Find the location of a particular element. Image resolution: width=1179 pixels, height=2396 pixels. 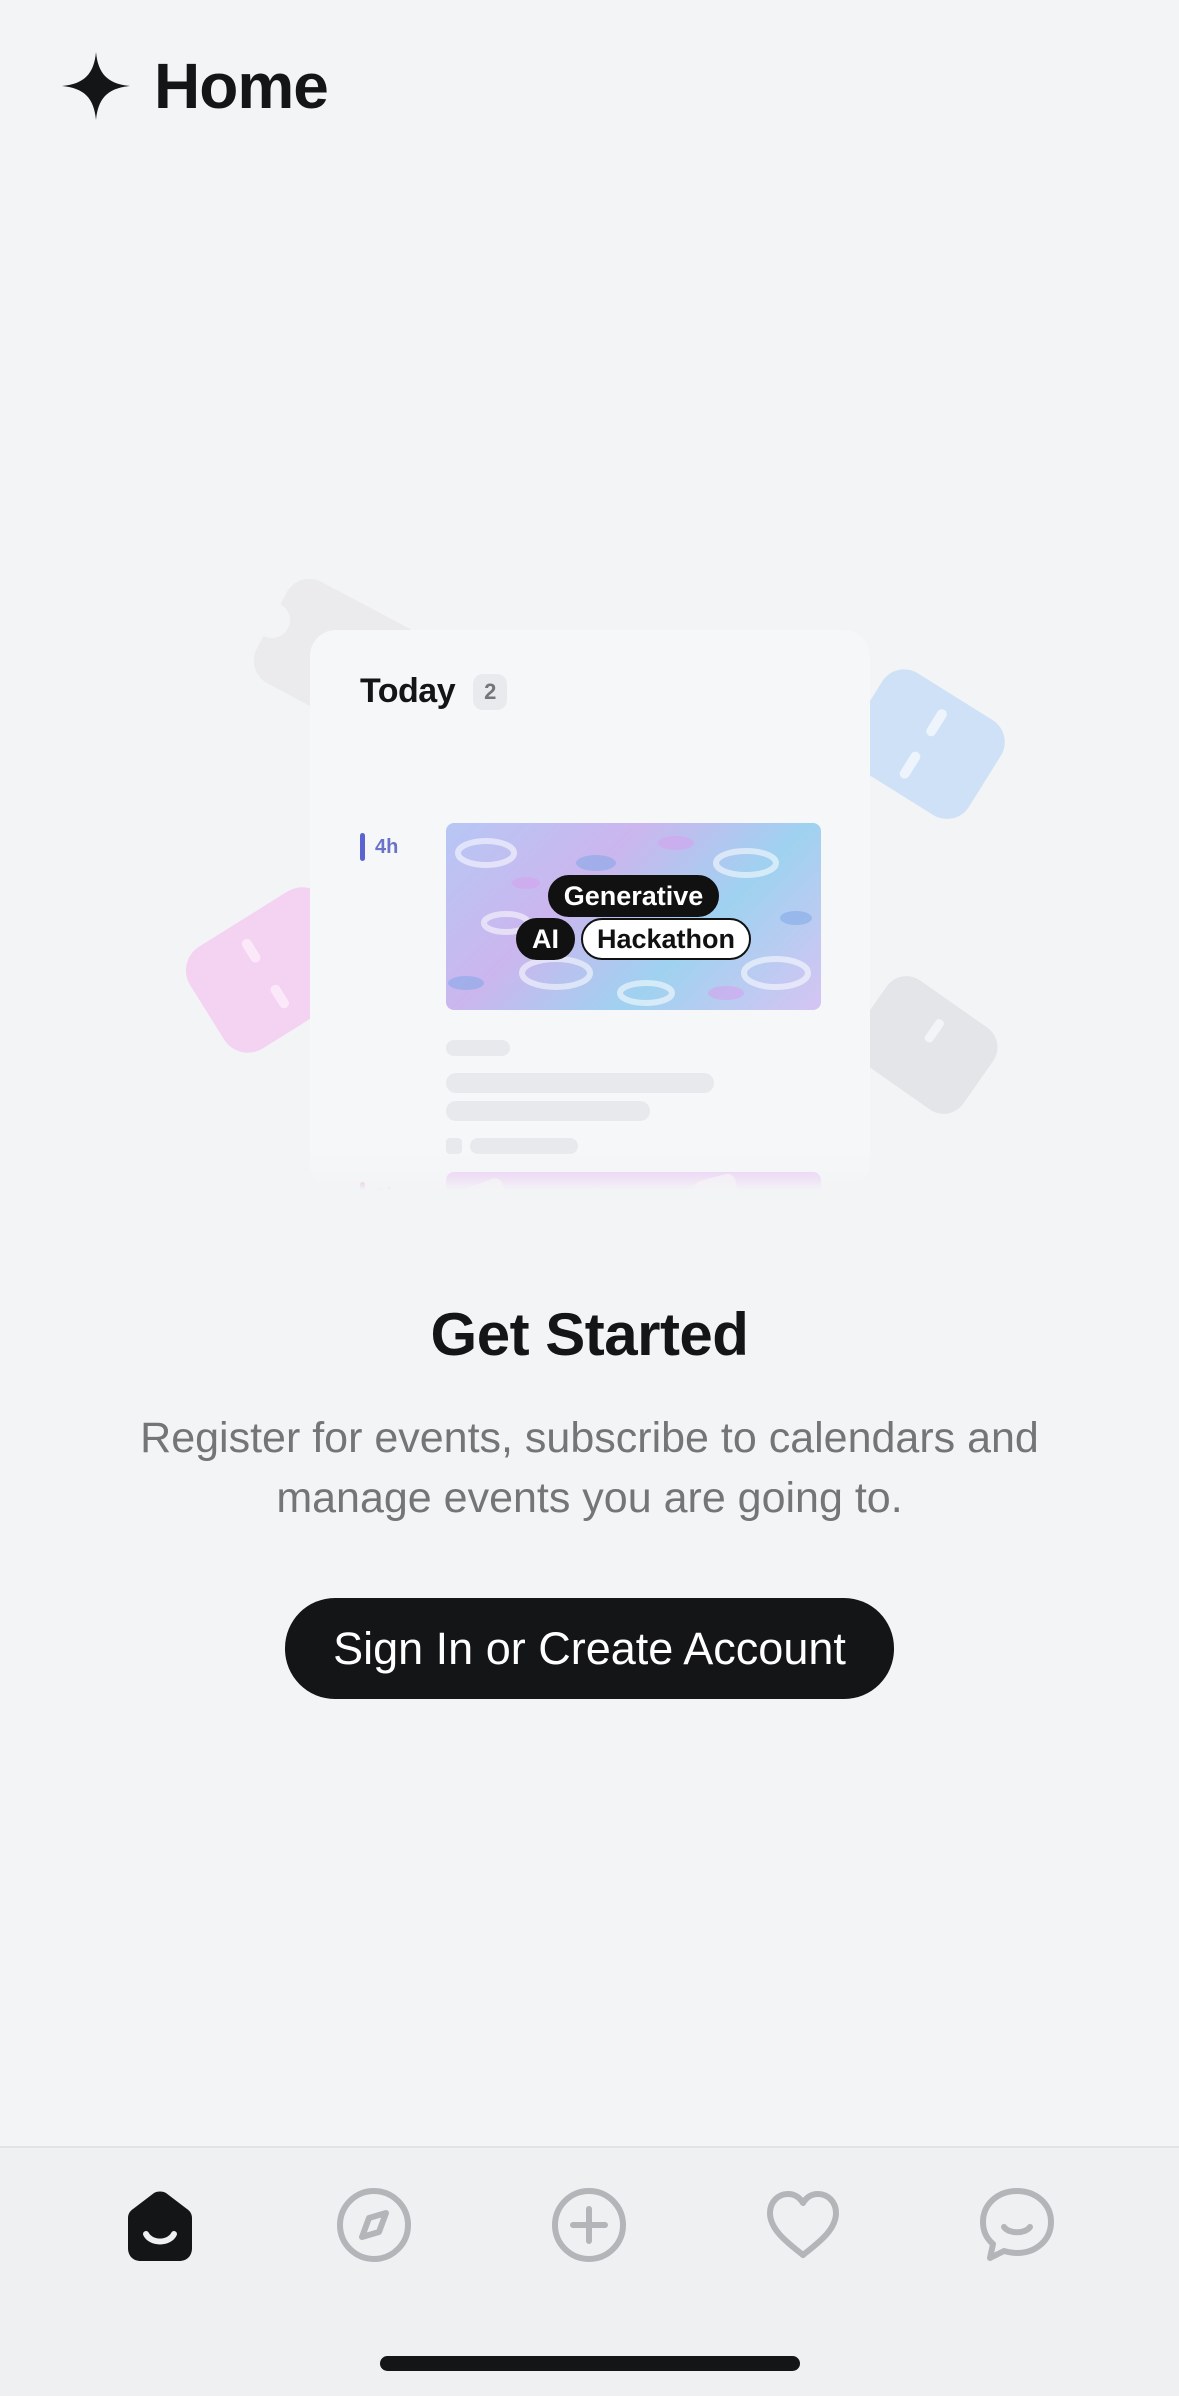

compass-icon is located at coordinates (374, 2225).